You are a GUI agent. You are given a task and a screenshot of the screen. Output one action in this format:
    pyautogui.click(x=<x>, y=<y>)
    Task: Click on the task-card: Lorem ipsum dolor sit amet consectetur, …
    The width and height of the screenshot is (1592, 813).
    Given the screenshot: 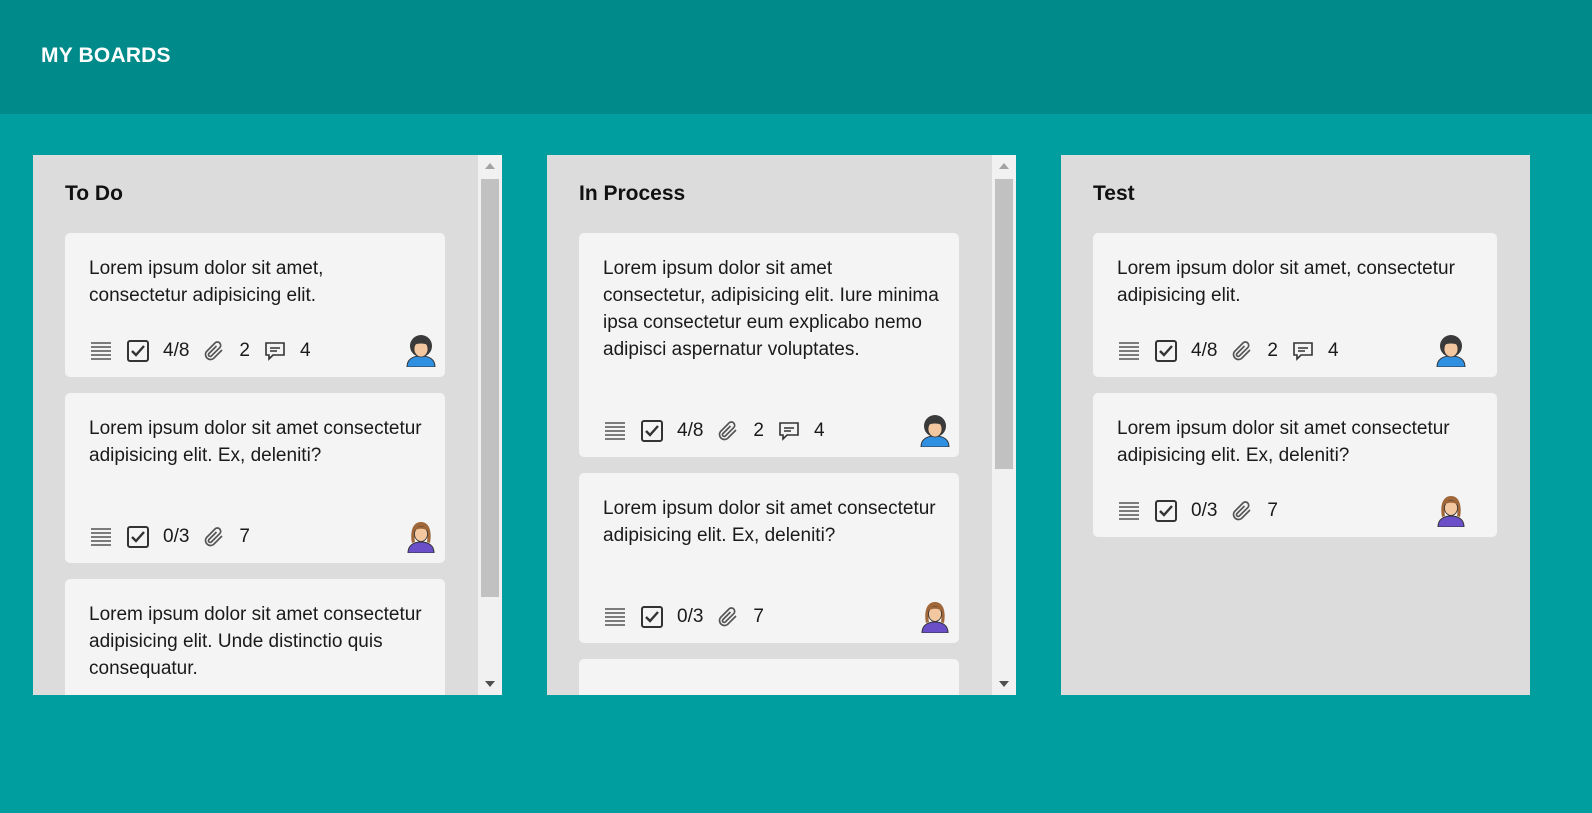 What is the action you would take?
    pyautogui.click(x=769, y=345)
    